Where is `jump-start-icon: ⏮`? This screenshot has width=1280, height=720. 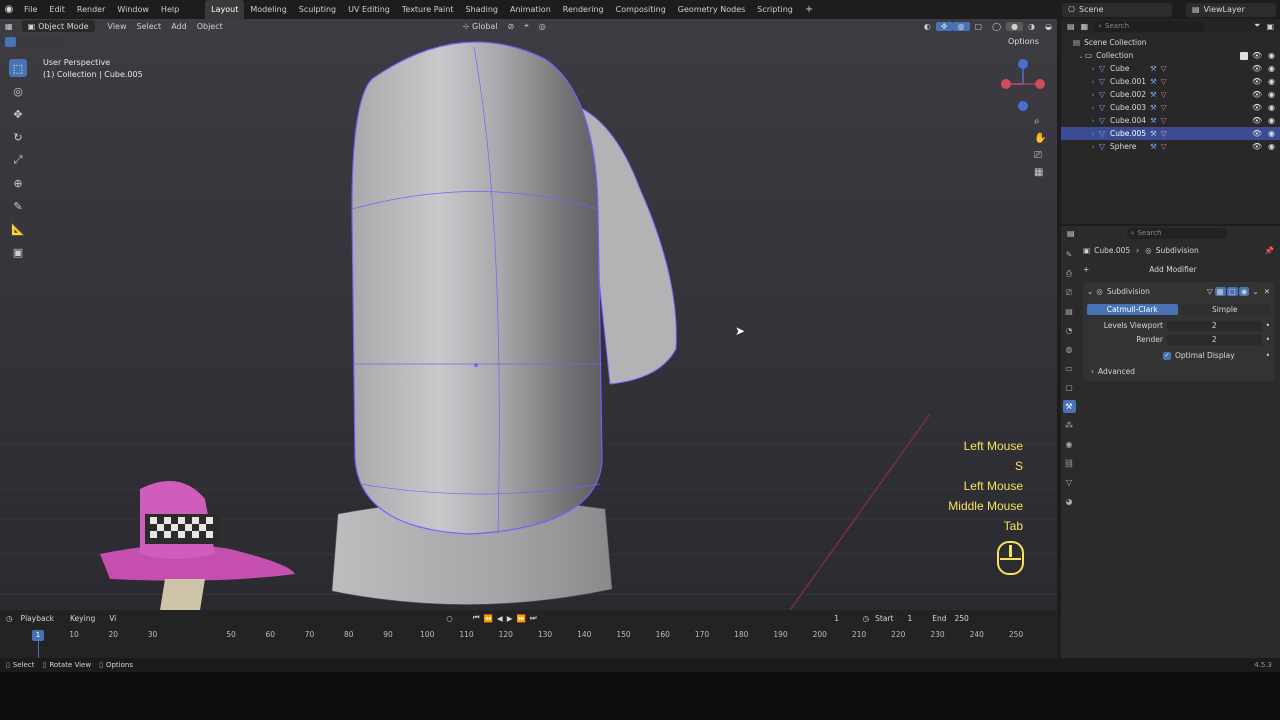 jump-start-icon: ⏮ is located at coordinates (476, 618).